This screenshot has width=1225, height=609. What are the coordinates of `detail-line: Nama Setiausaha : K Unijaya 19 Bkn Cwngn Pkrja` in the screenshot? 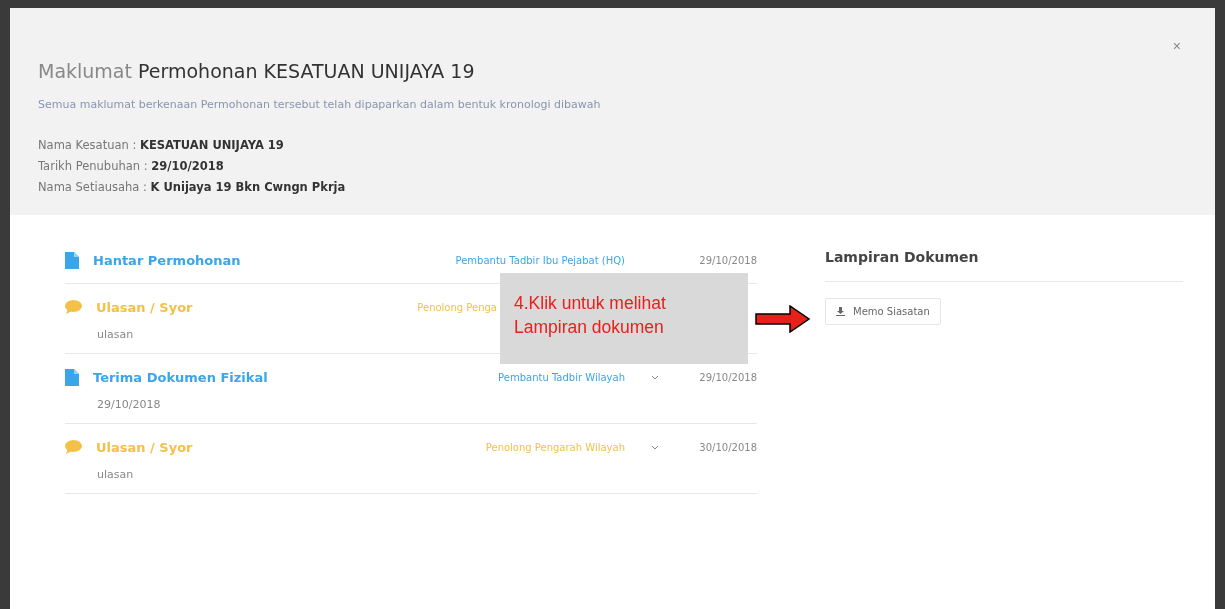 It's located at (192, 187).